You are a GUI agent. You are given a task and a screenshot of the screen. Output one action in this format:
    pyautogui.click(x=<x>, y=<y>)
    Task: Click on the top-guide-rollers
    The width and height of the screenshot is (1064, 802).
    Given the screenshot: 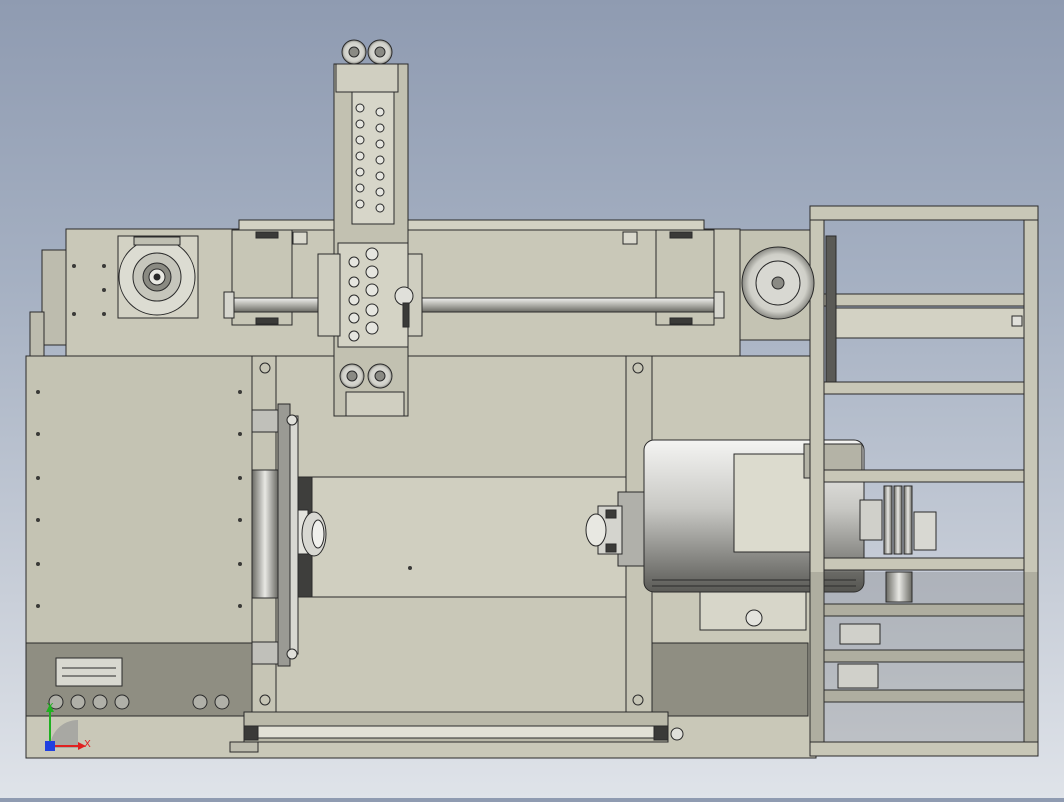 What is the action you would take?
    pyautogui.click(x=367, y=52)
    